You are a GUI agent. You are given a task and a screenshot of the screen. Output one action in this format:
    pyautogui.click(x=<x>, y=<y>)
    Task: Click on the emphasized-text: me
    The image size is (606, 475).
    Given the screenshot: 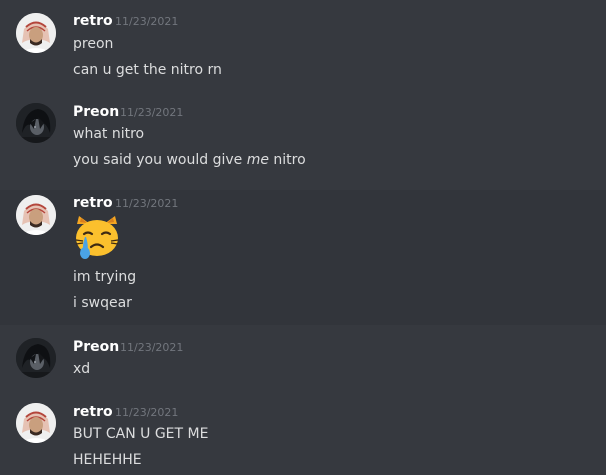 What is the action you would take?
    pyautogui.click(x=257, y=160)
    